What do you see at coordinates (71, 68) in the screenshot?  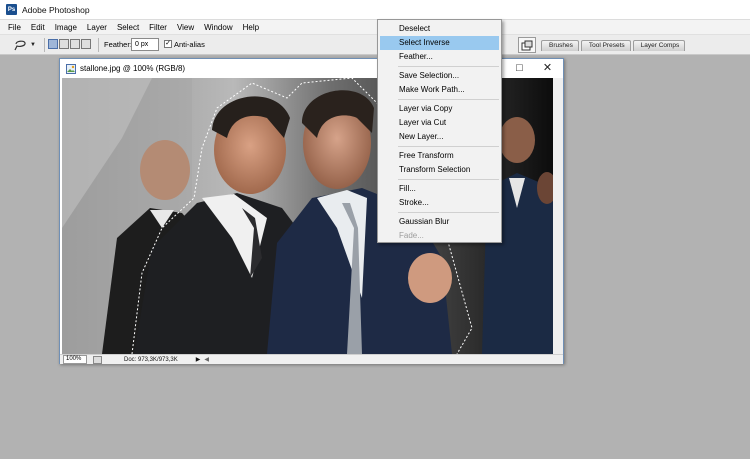 I see `image-file-icon` at bounding box center [71, 68].